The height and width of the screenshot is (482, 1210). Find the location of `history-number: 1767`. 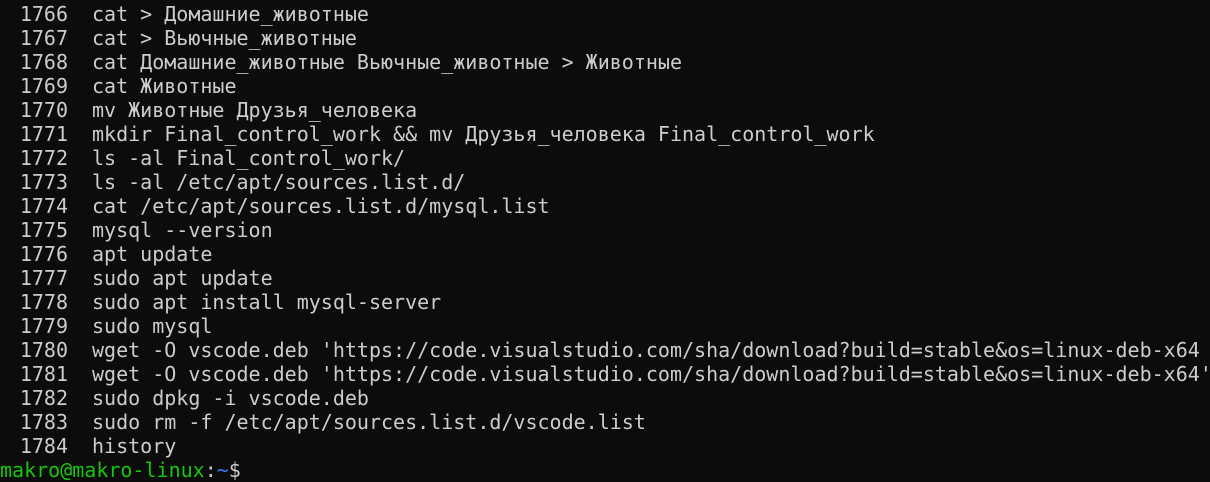

history-number: 1767 is located at coordinates (43, 38).